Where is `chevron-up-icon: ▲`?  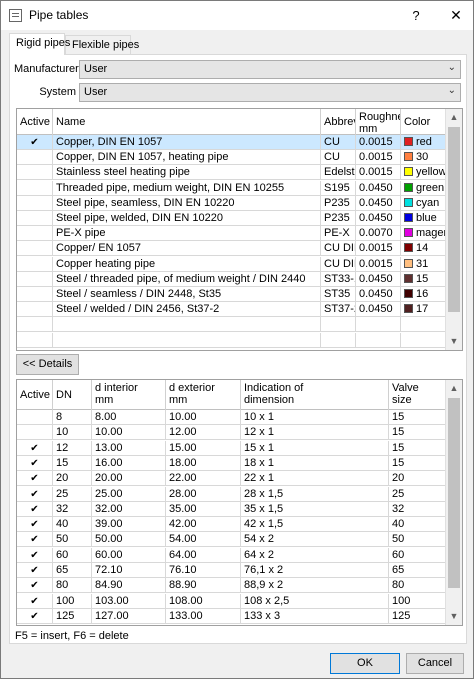 chevron-up-icon: ▲ is located at coordinates (454, 388).